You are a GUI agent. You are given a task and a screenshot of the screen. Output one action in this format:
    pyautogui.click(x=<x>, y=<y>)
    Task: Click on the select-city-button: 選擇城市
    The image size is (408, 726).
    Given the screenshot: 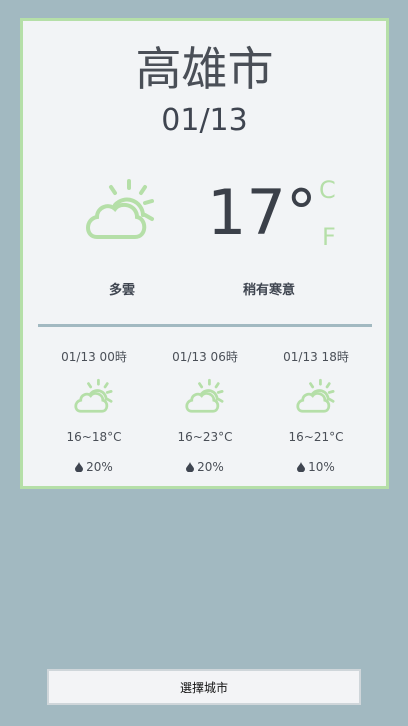 What is the action you would take?
    pyautogui.click(x=204, y=687)
    